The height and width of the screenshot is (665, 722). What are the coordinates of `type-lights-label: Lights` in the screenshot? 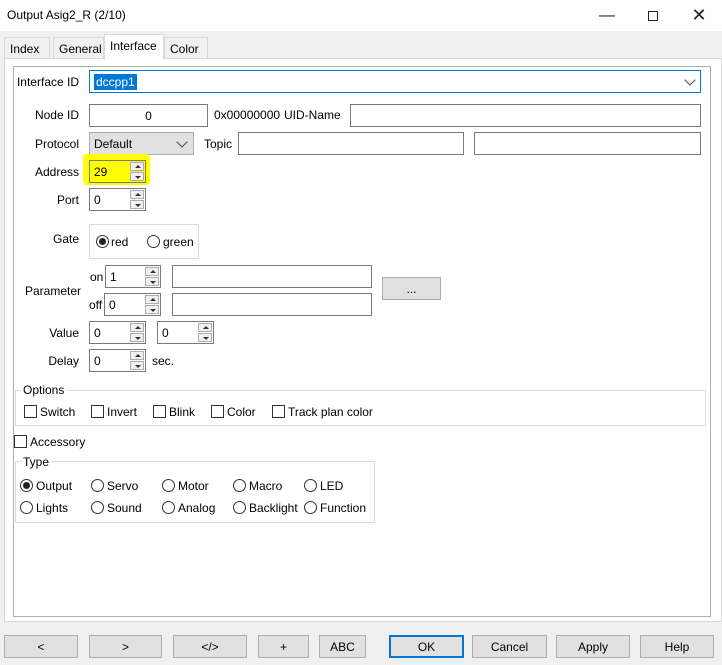 It's located at (52, 508).